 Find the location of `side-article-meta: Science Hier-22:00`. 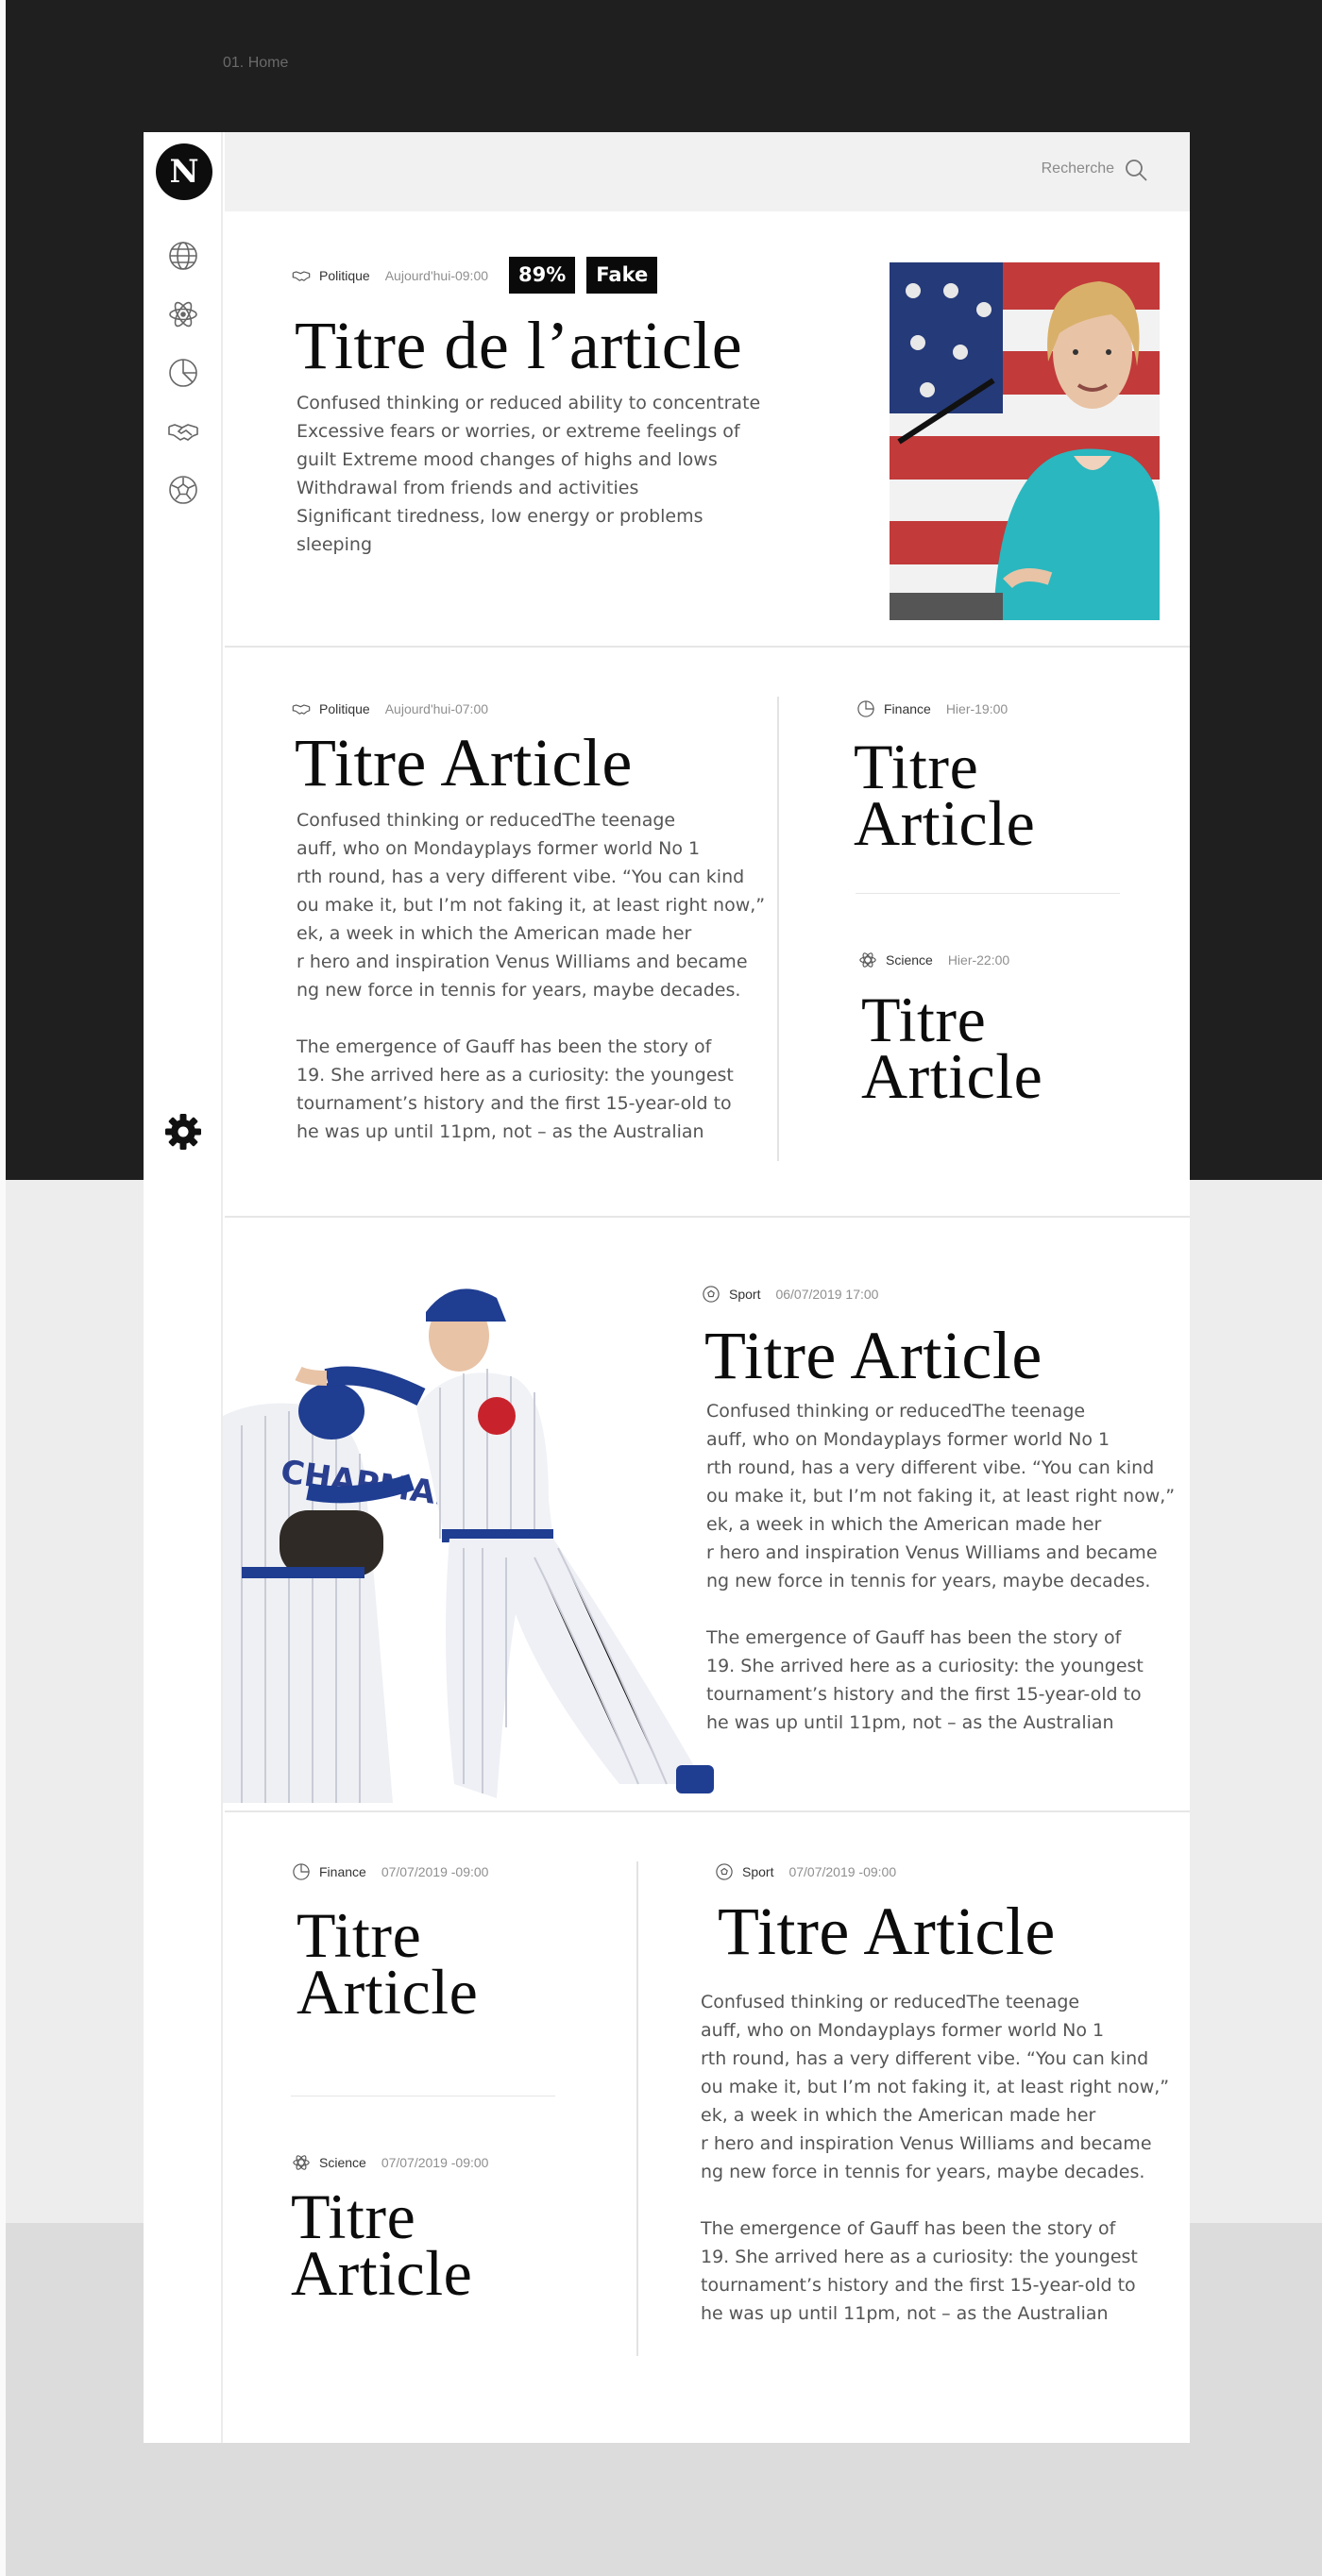

side-article-meta: Science Hier-22:00 is located at coordinates (933, 960).